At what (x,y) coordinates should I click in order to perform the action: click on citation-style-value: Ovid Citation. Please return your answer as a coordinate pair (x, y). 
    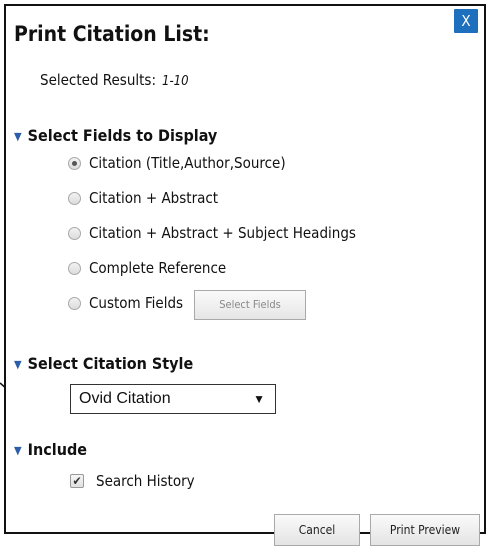
    Looking at the image, I should click on (125, 398).